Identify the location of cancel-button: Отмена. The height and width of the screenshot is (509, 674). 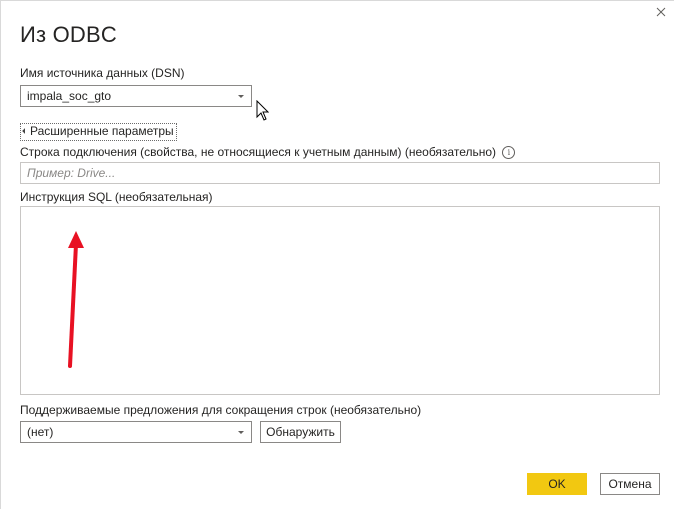
(630, 484).